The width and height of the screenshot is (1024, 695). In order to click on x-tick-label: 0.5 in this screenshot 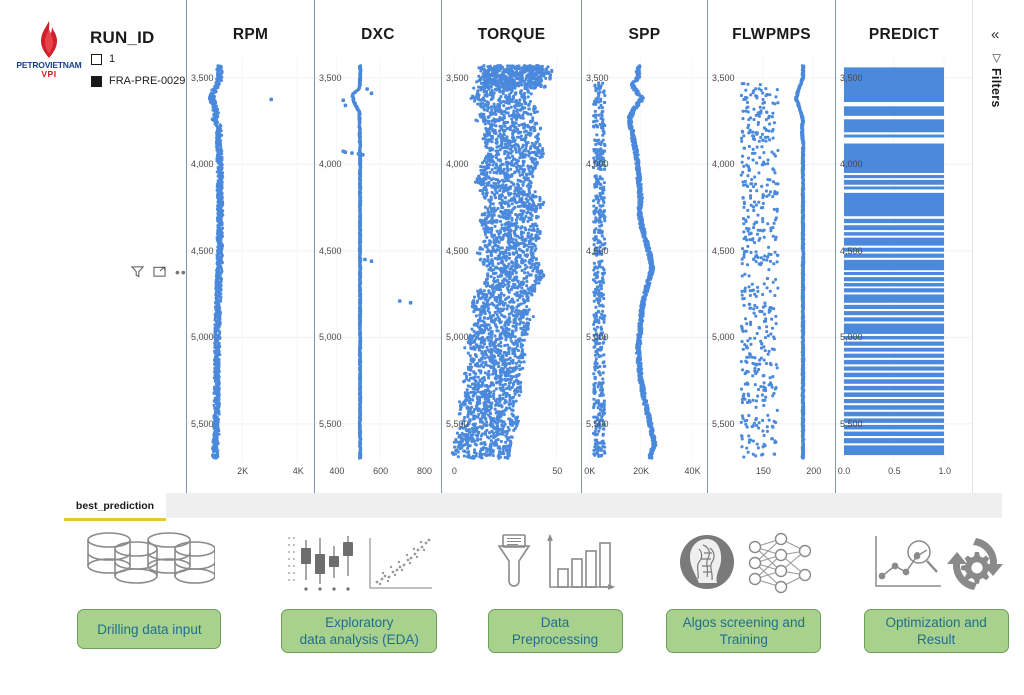, I will do `click(894, 471)`.